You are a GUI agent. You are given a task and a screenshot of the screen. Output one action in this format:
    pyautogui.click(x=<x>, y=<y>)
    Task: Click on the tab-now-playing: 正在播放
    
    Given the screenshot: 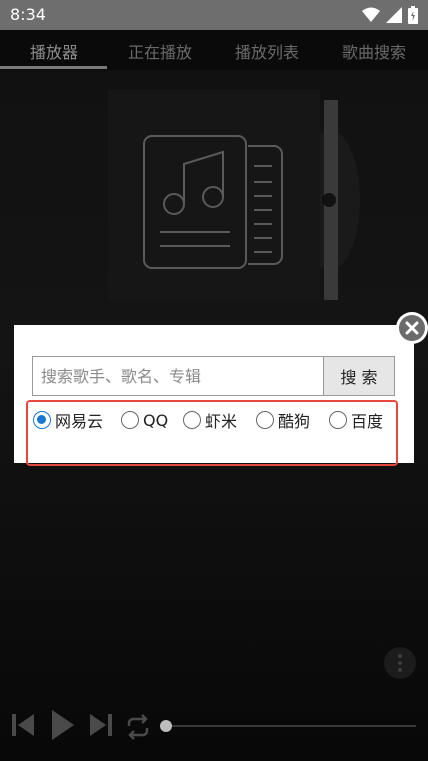 What is the action you would take?
    pyautogui.click(x=160, y=51)
    